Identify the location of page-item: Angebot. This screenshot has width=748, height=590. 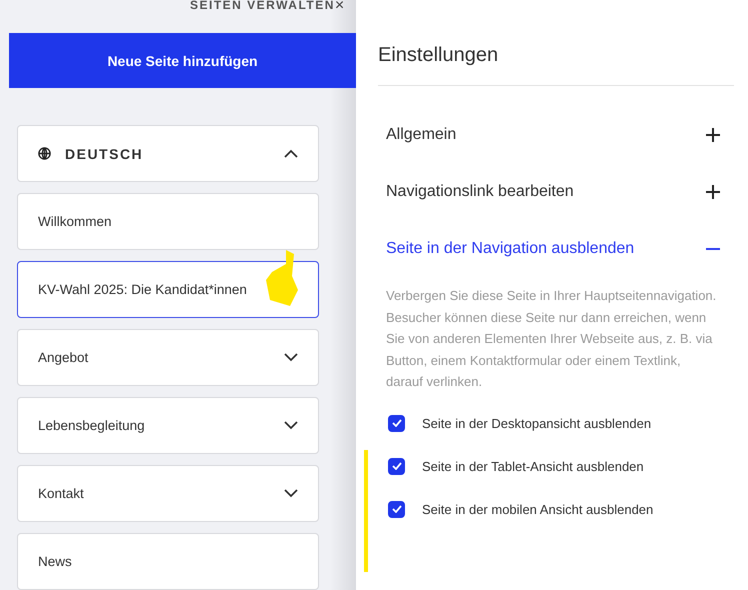
(168, 357).